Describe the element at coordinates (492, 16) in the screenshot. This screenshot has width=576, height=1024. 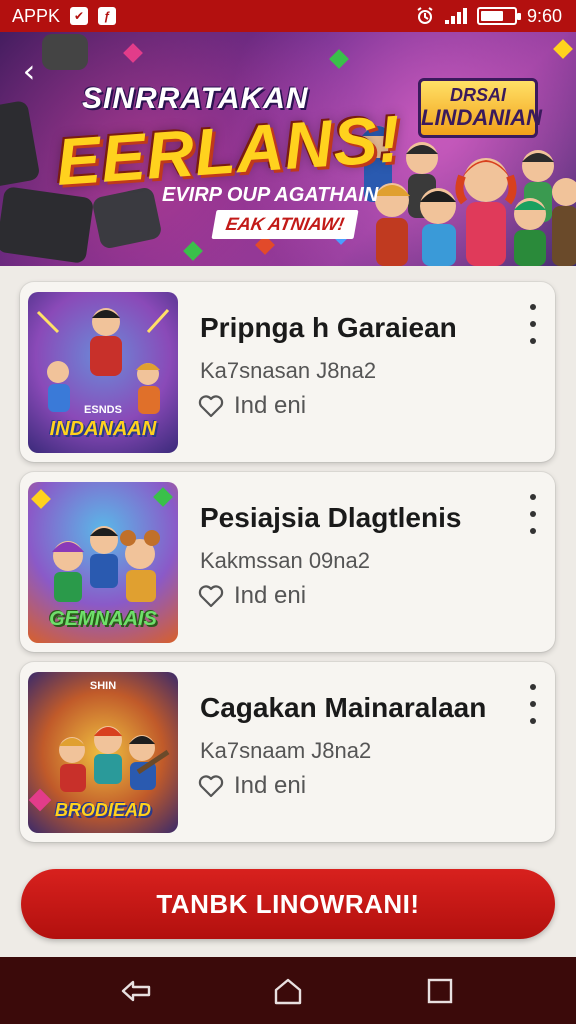
I see `battery-level` at that location.